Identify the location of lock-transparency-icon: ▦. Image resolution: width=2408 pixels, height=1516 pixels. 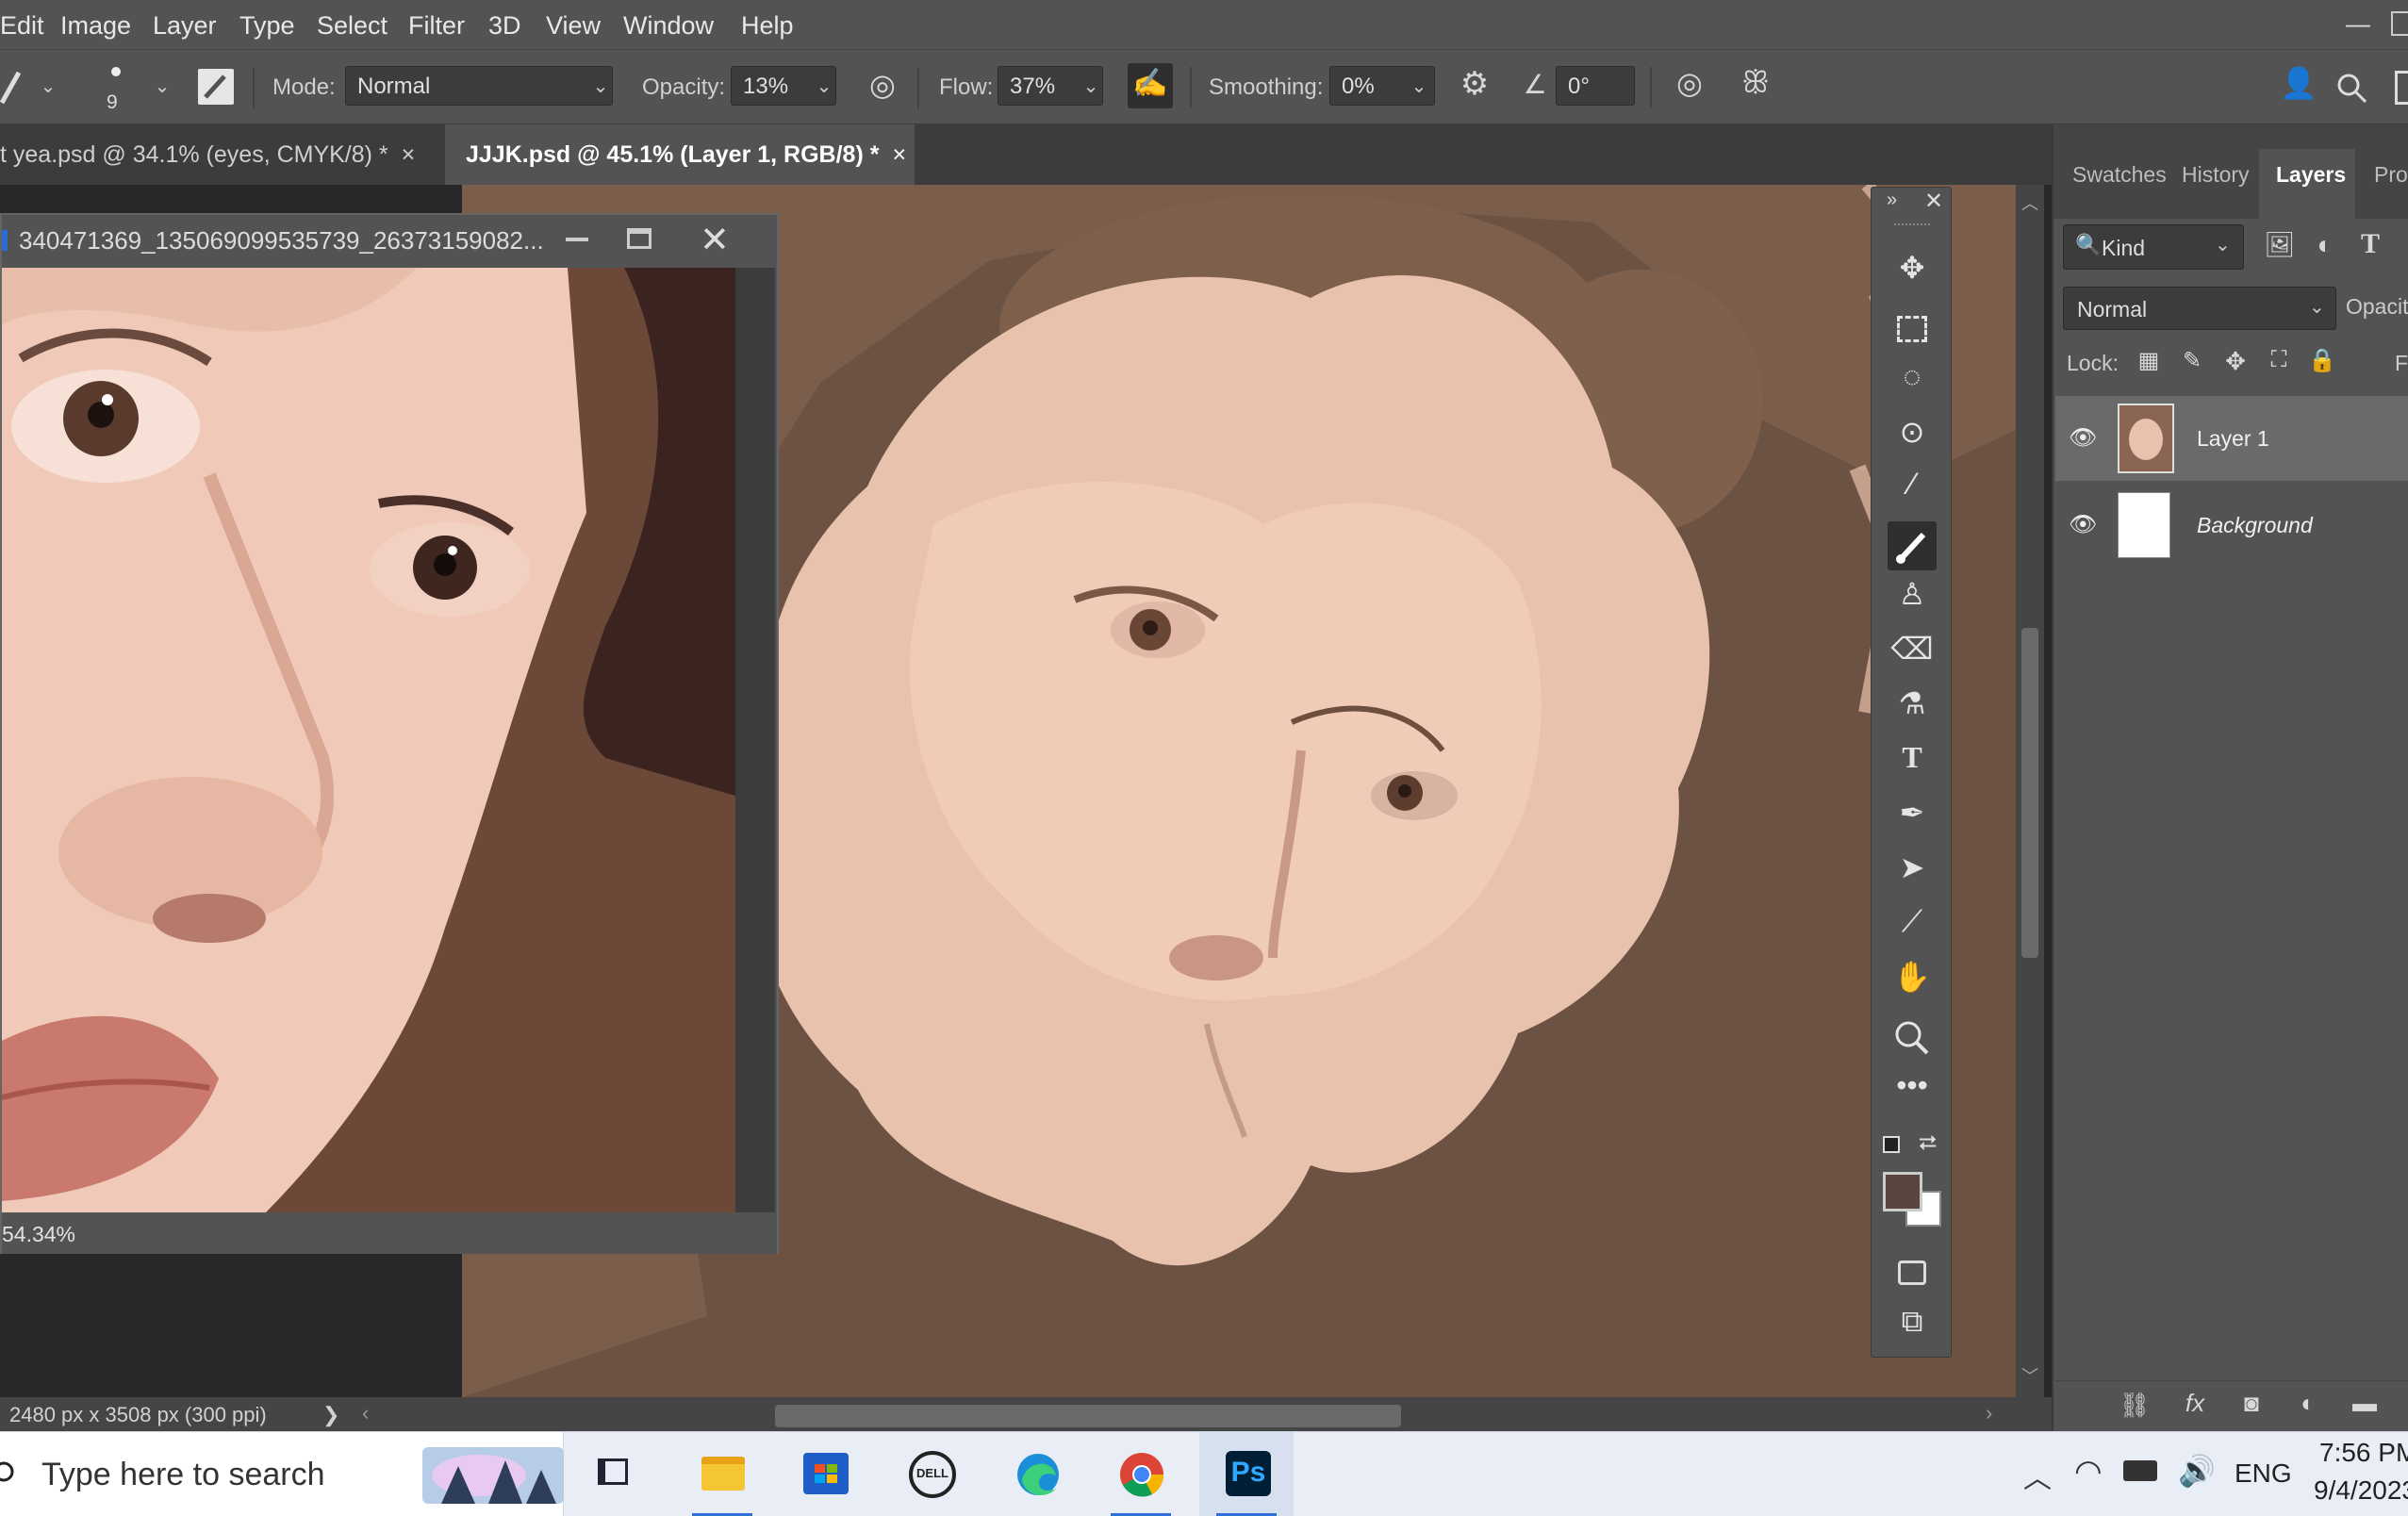
(2149, 363).